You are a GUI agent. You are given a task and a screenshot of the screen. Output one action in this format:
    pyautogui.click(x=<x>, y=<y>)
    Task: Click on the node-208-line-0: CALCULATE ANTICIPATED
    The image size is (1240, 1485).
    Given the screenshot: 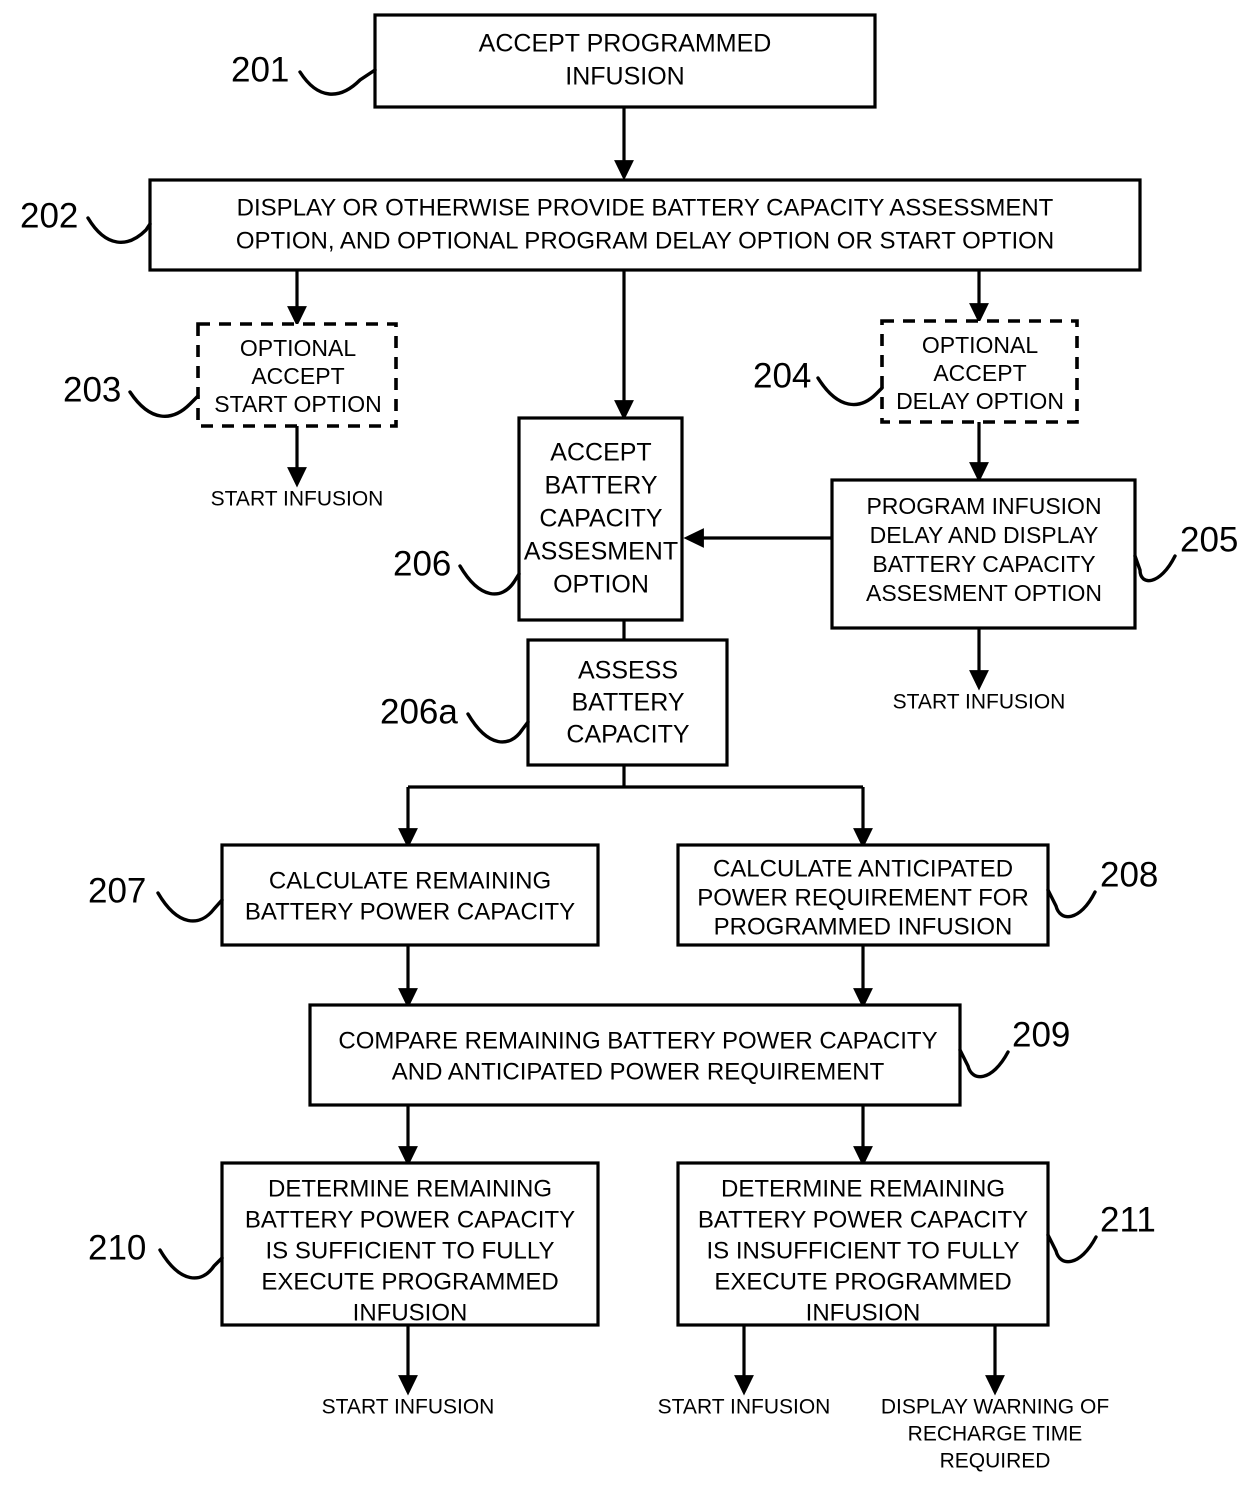 What is the action you would take?
    pyautogui.click(x=863, y=868)
    